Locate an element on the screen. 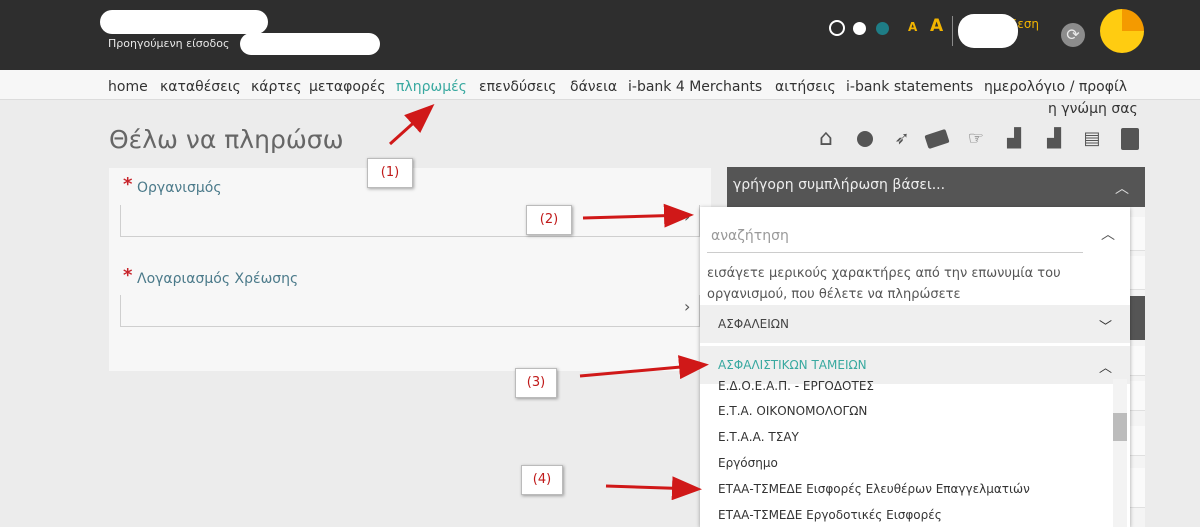  annotation-callout-4: (4) is located at coordinates (542, 480).